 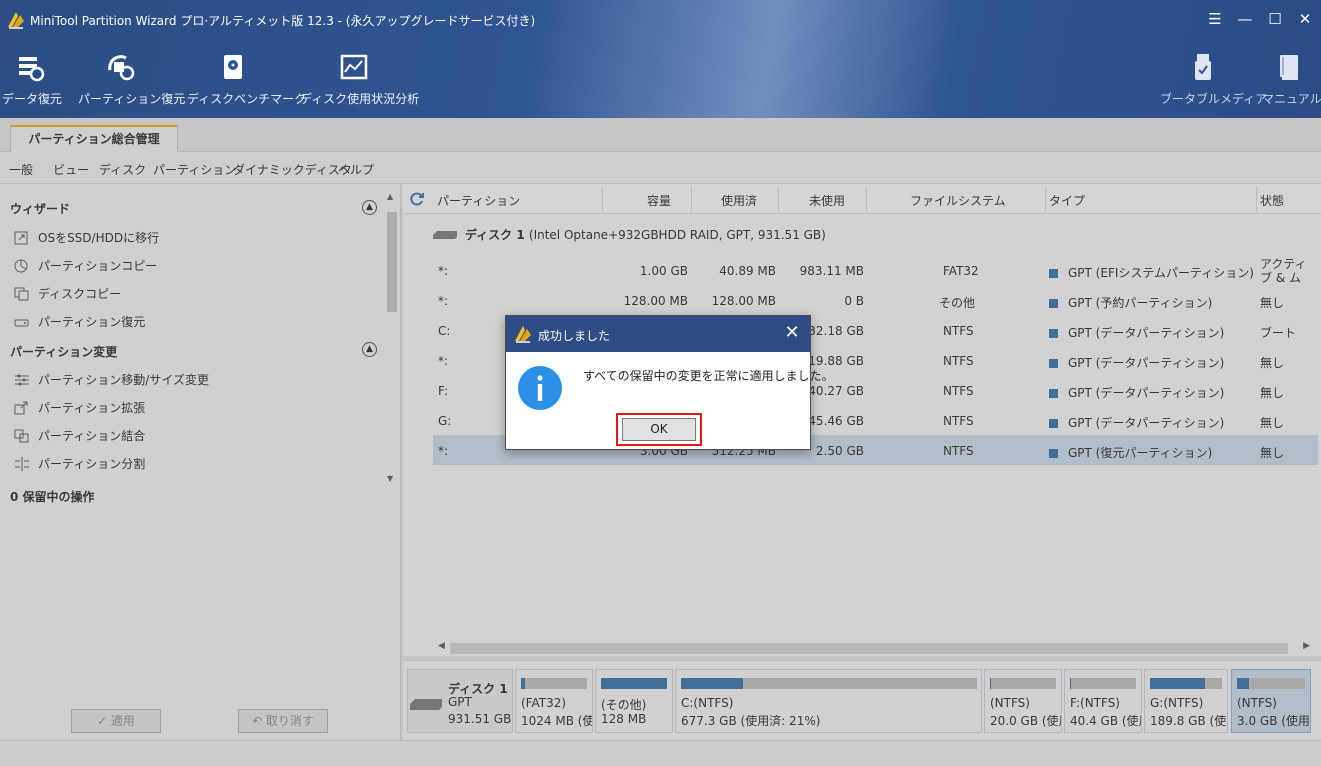 What do you see at coordinates (658, 334) in the screenshot?
I see `dialog-title-bar: 成功しました ✕` at bounding box center [658, 334].